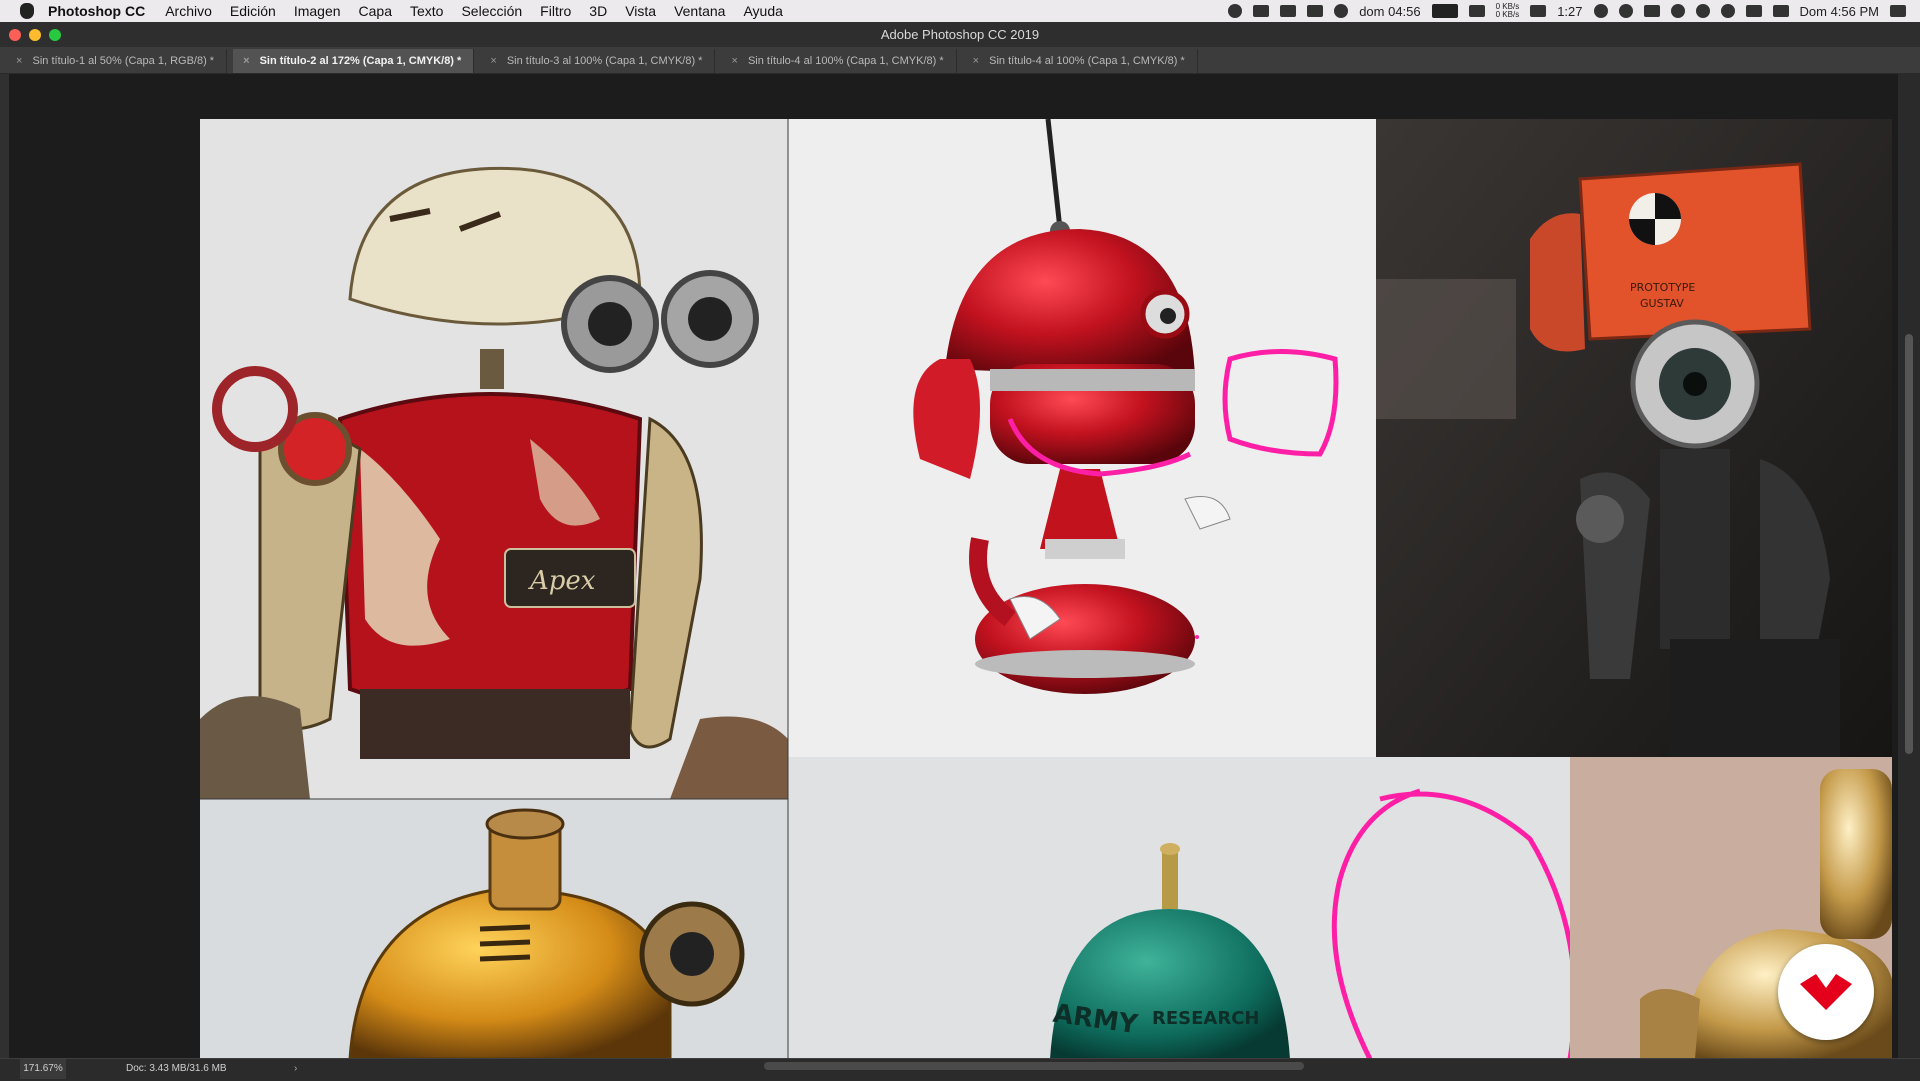  Describe the element at coordinates (1205, 1018) in the screenshot. I see `green-robot-research-text: RESEARCH` at that location.